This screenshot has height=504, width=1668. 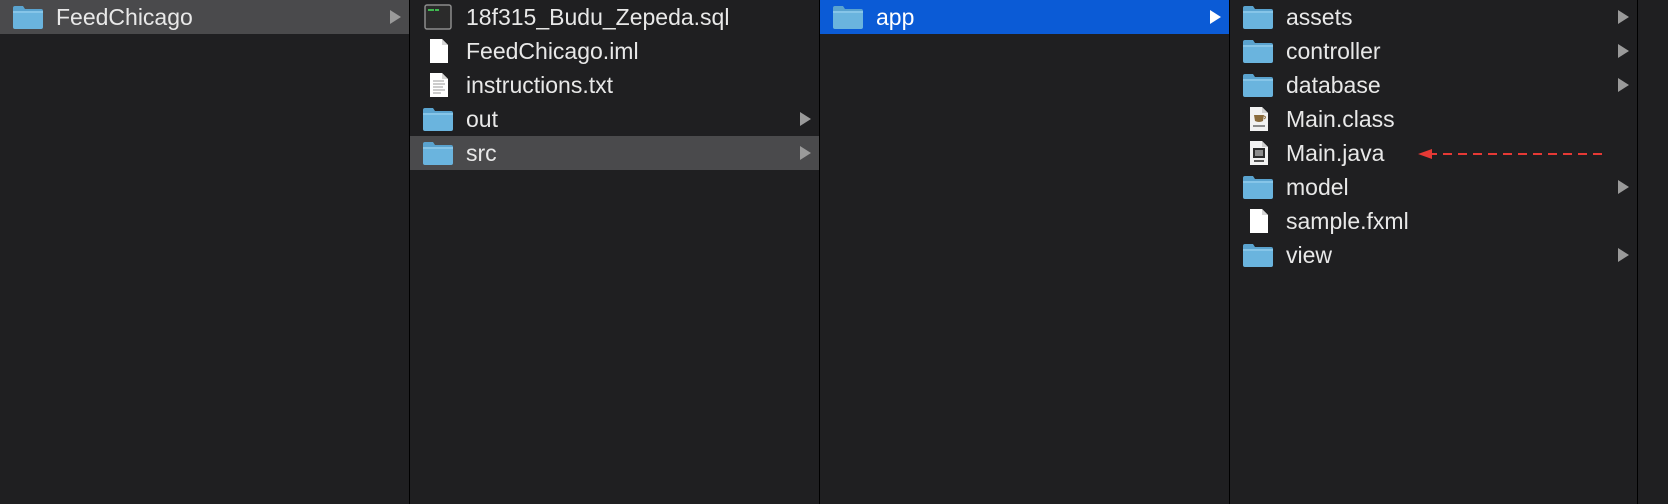 What do you see at coordinates (1258, 153) in the screenshot?
I see `java-file-icon` at bounding box center [1258, 153].